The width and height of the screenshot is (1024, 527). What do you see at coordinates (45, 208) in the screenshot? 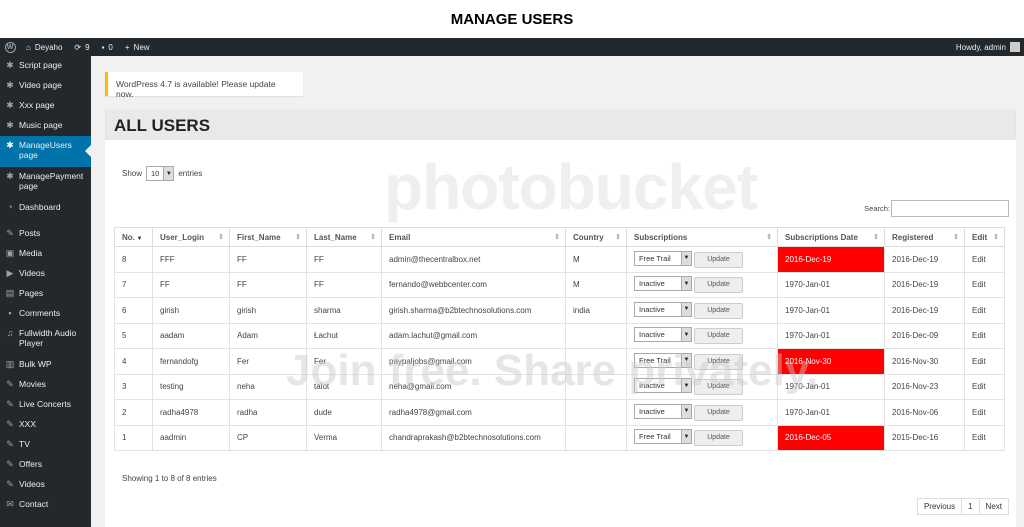
I see `sidebar-item-dashboard: ◔ Dashboard` at bounding box center [45, 208].